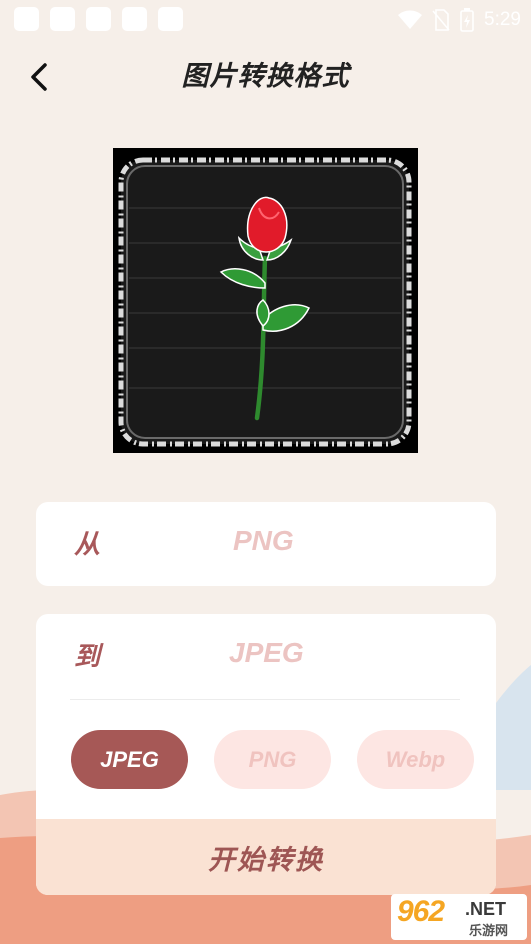  What do you see at coordinates (502, 19) in the screenshot?
I see `status-time: 5:29` at bounding box center [502, 19].